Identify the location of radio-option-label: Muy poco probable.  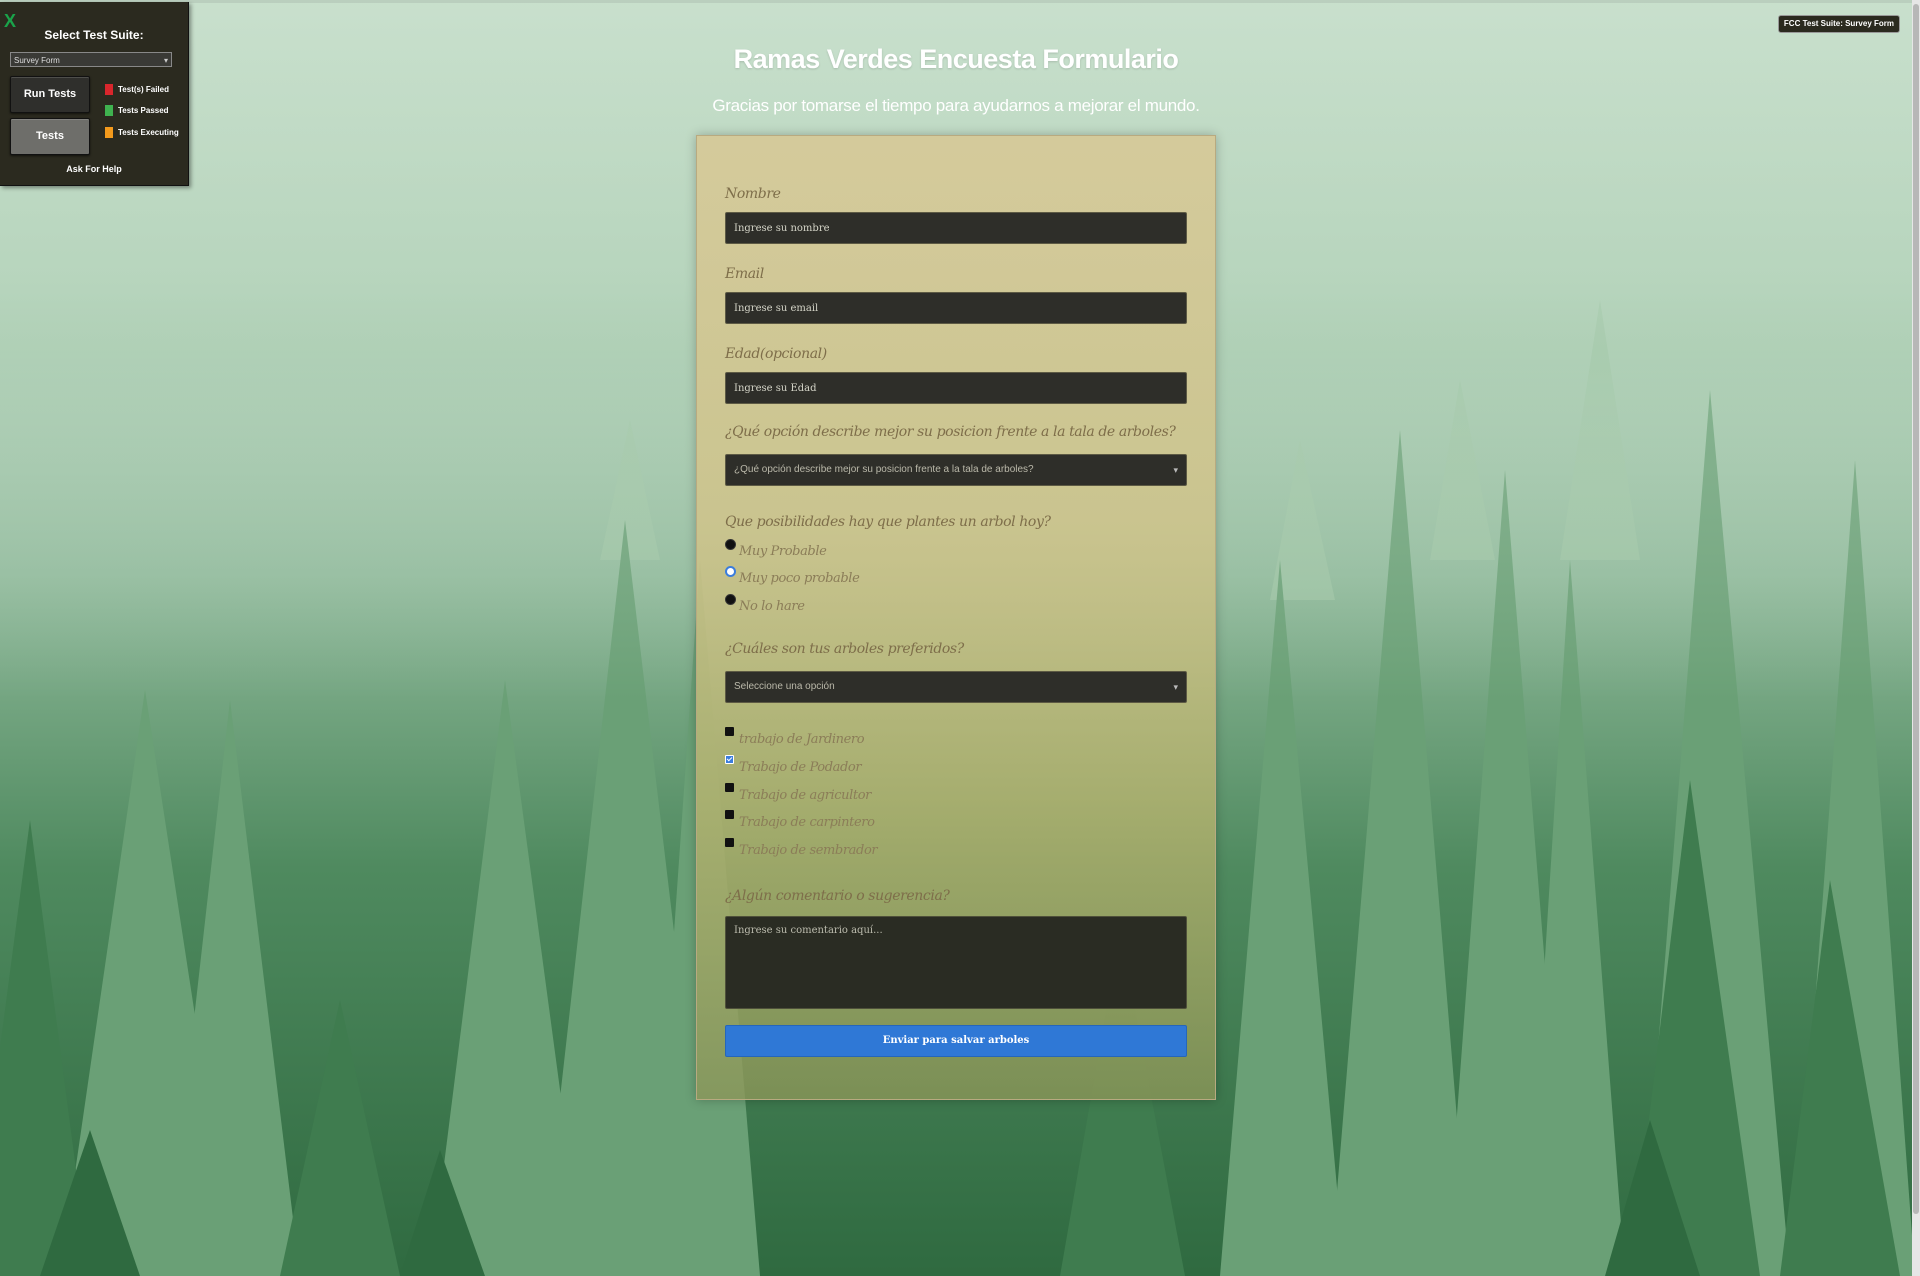
(799, 578).